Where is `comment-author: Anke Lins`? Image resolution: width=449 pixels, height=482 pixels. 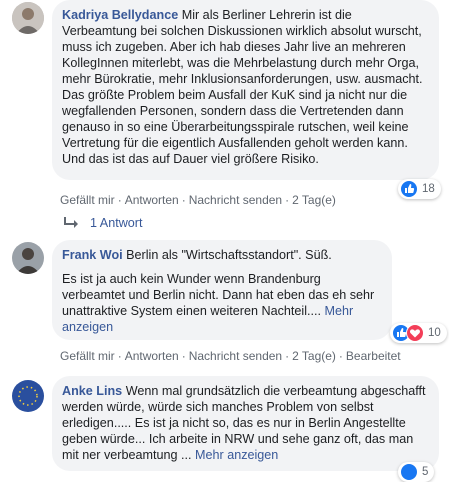 comment-author: Anke Lins is located at coordinates (92, 391).